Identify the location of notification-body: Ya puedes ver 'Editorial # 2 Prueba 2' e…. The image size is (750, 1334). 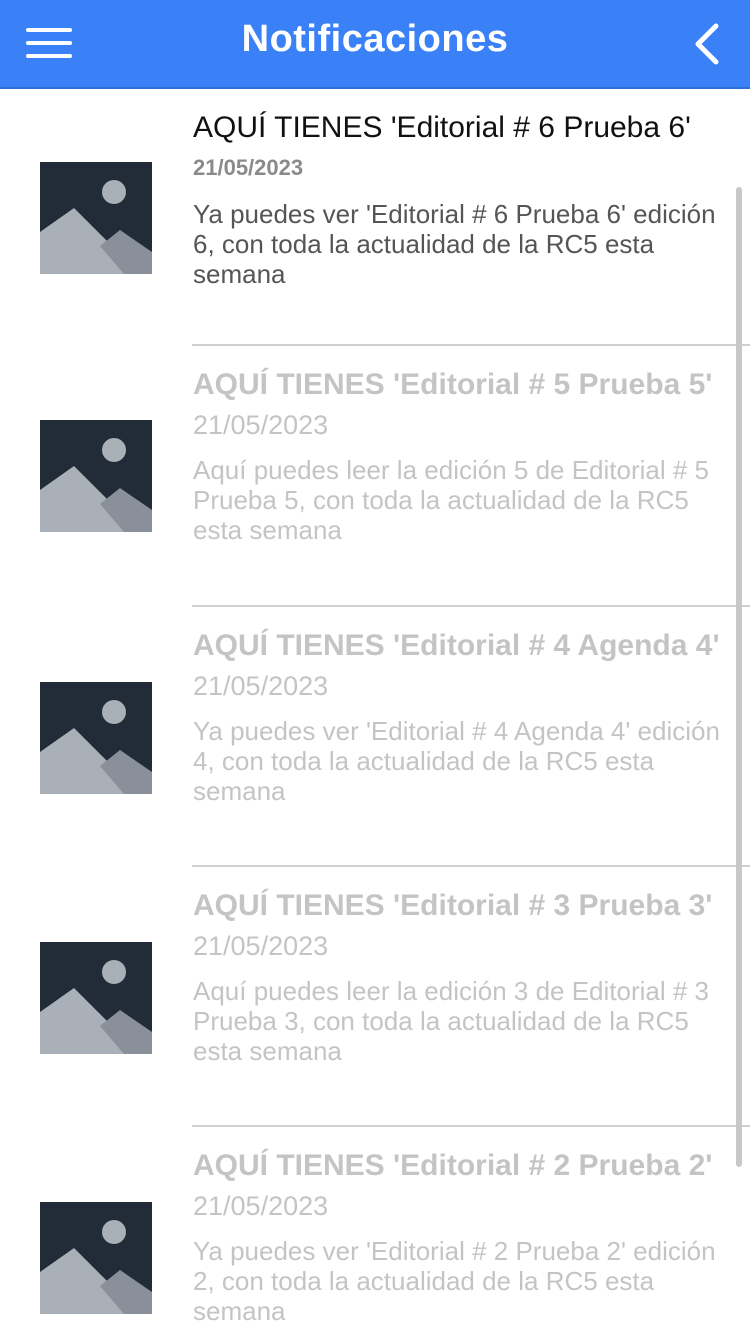
(454, 1281).